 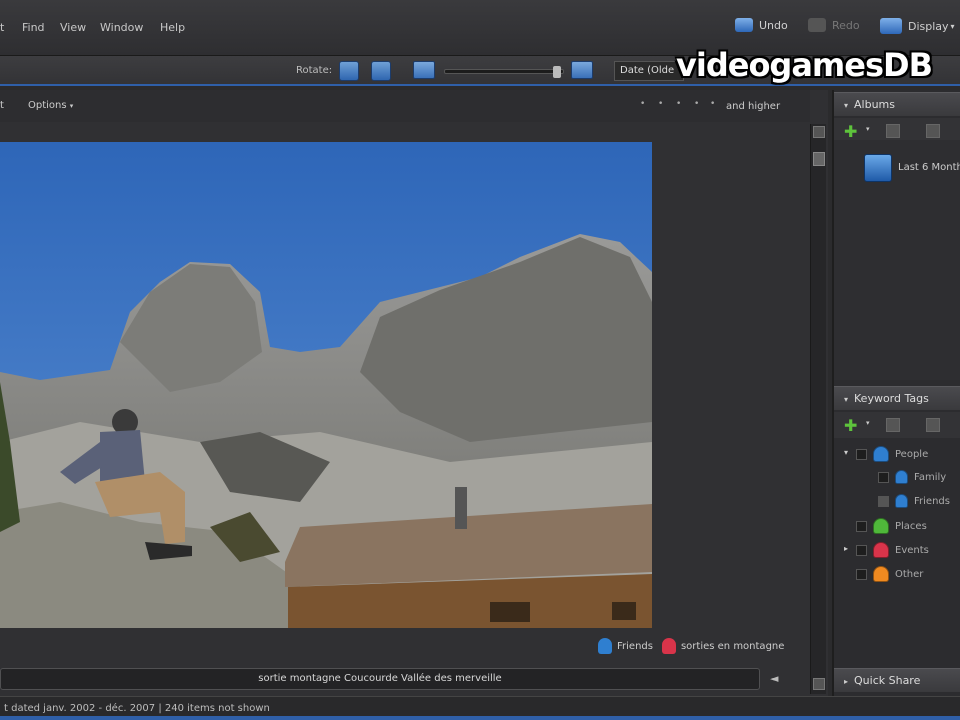 What do you see at coordinates (480, 718) in the screenshot?
I see `accent-stripe` at bounding box center [480, 718].